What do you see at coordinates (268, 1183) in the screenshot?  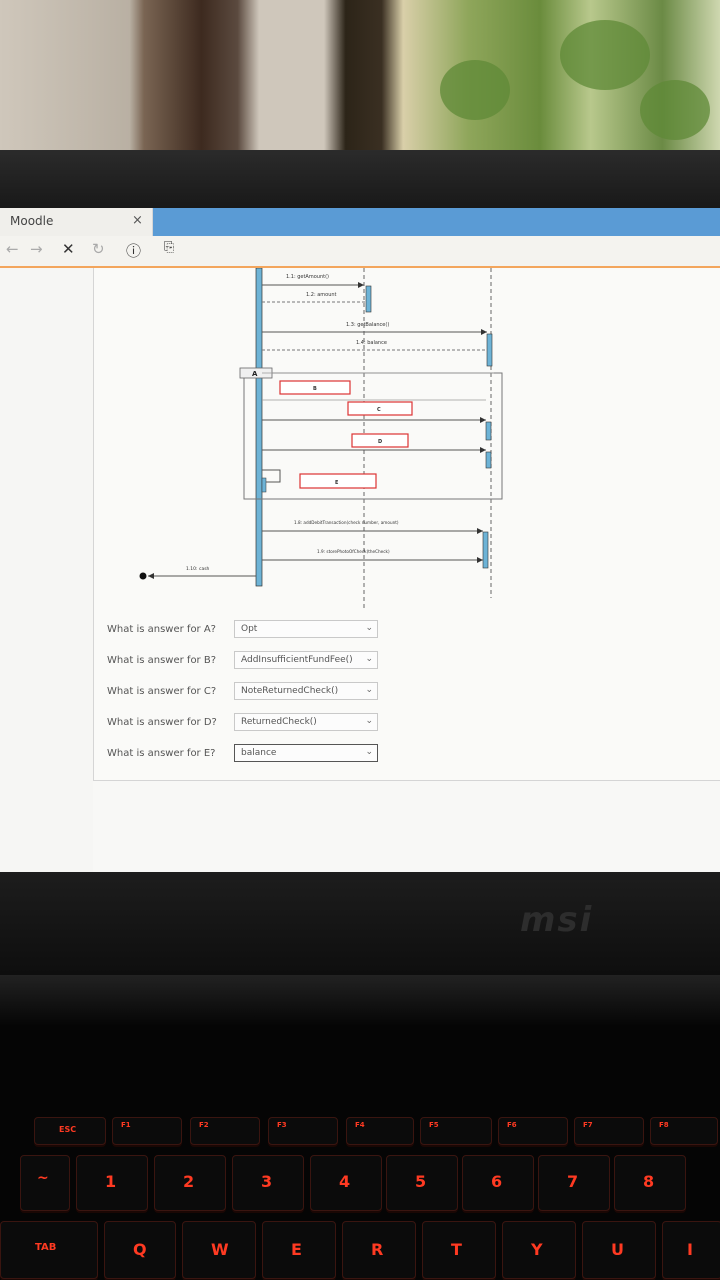 I see `key-3: 3` at bounding box center [268, 1183].